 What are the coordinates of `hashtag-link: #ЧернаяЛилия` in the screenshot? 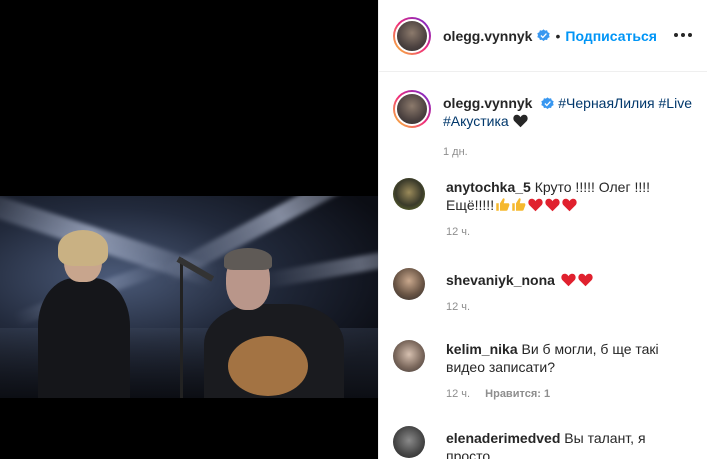 It's located at (606, 103).